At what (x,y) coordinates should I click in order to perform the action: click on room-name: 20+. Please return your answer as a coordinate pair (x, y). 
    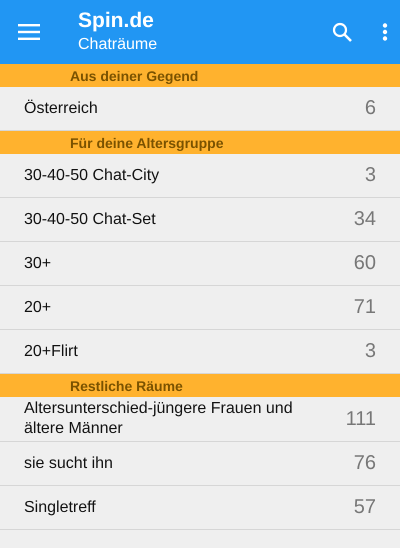
    Looking at the image, I should click on (38, 308).